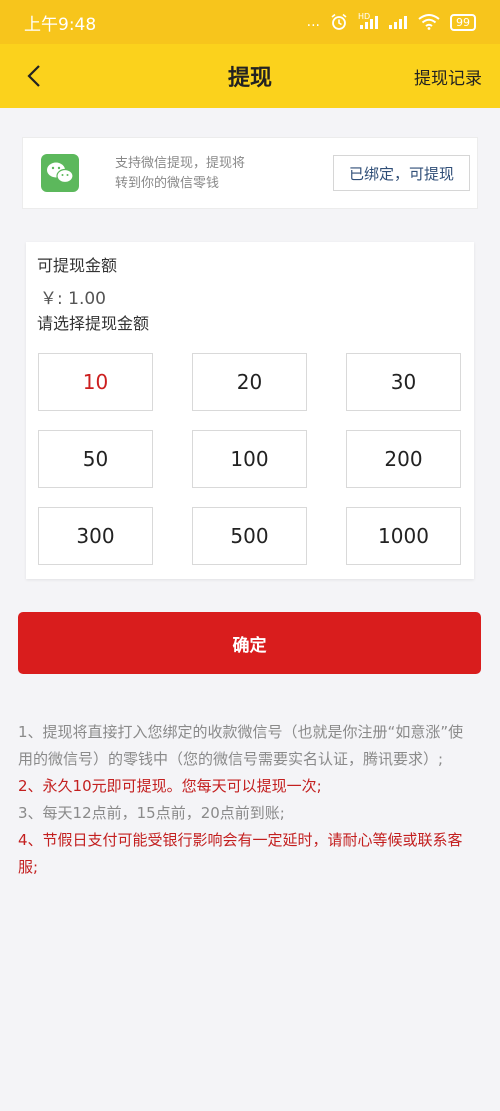 The image size is (500, 1111). Describe the element at coordinates (398, 22) in the screenshot. I see `signal-bars-icon` at that location.